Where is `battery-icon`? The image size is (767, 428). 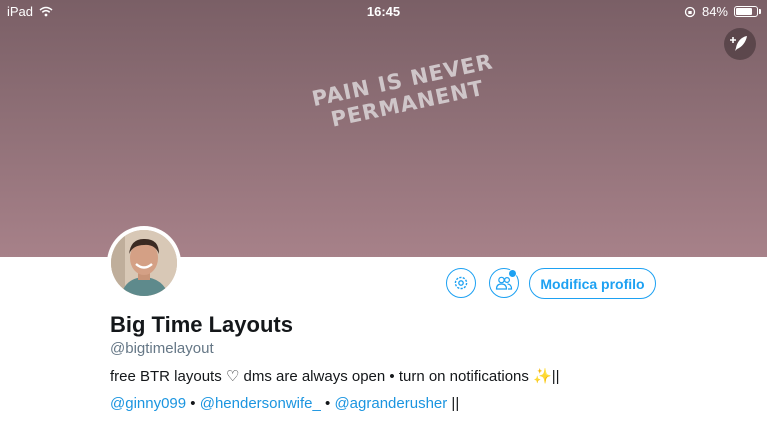 battery-icon is located at coordinates (746, 11).